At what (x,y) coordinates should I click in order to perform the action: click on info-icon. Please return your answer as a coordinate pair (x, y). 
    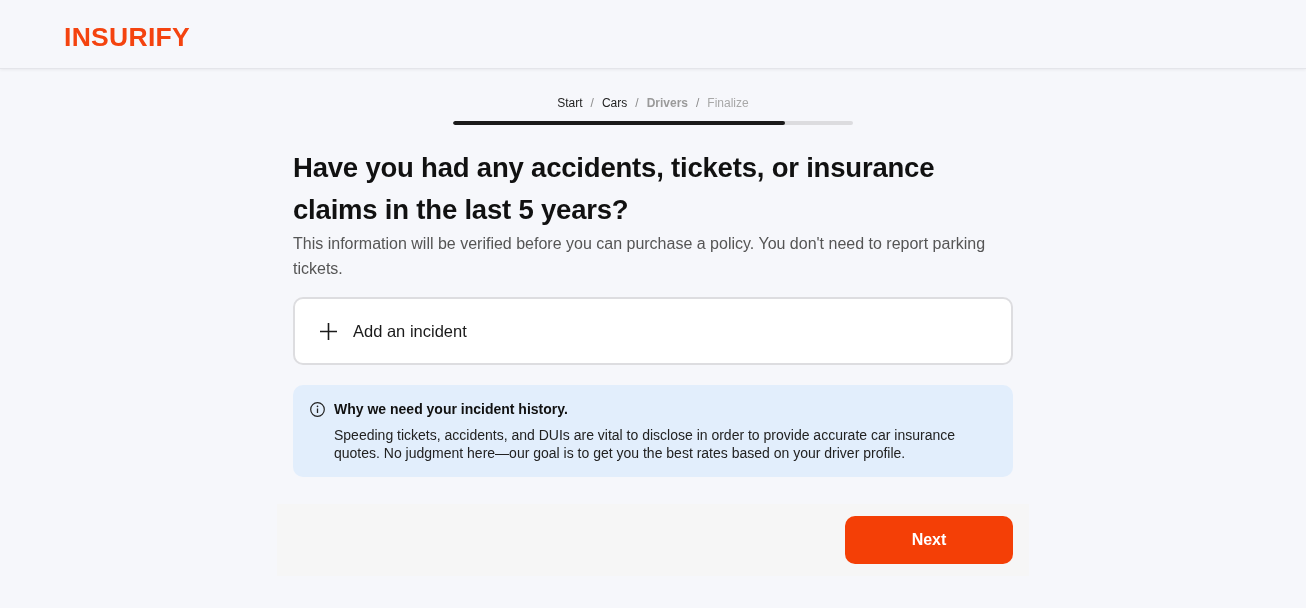
    Looking at the image, I should click on (317, 409).